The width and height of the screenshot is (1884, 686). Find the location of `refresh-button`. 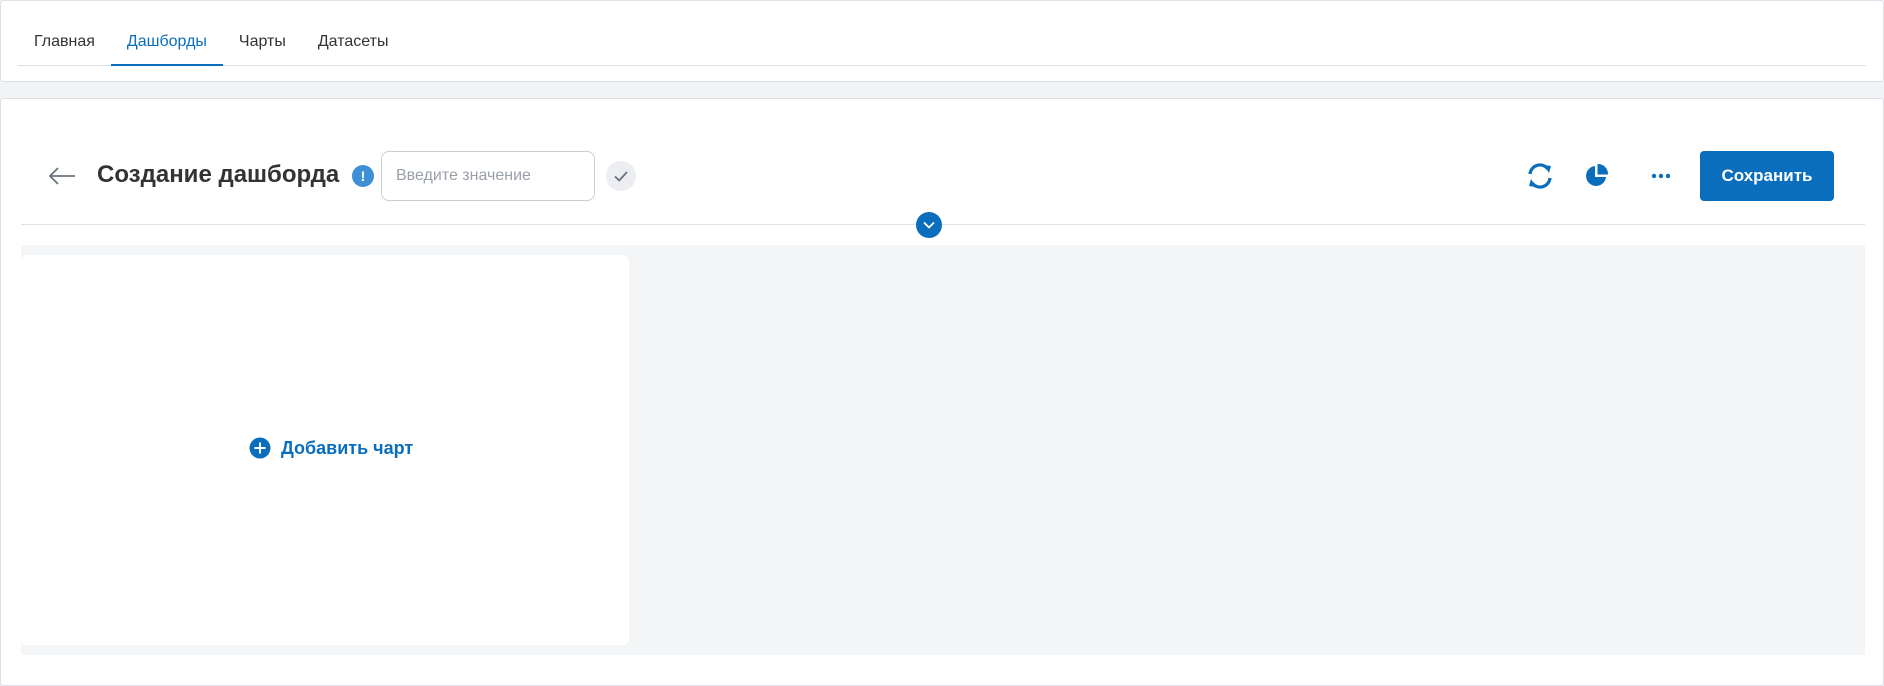

refresh-button is located at coordinates (1540, 176).